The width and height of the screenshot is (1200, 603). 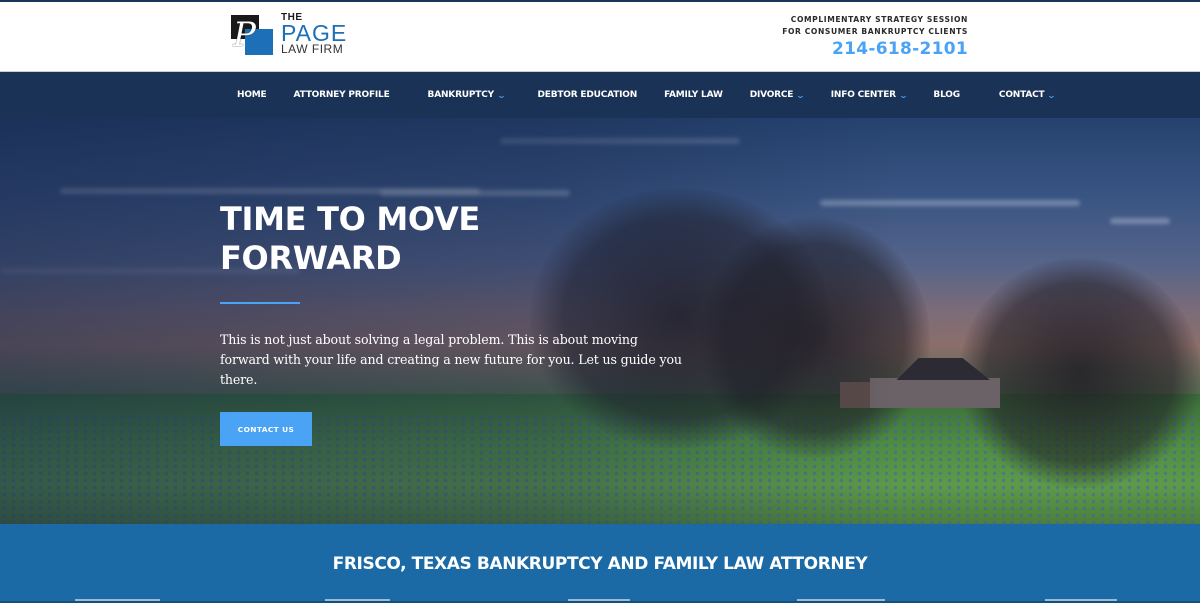 I want to click on promo-line-2: FOR CONSUMER BANKRUPTCY CLIENTS, so click(x=875, y=31).